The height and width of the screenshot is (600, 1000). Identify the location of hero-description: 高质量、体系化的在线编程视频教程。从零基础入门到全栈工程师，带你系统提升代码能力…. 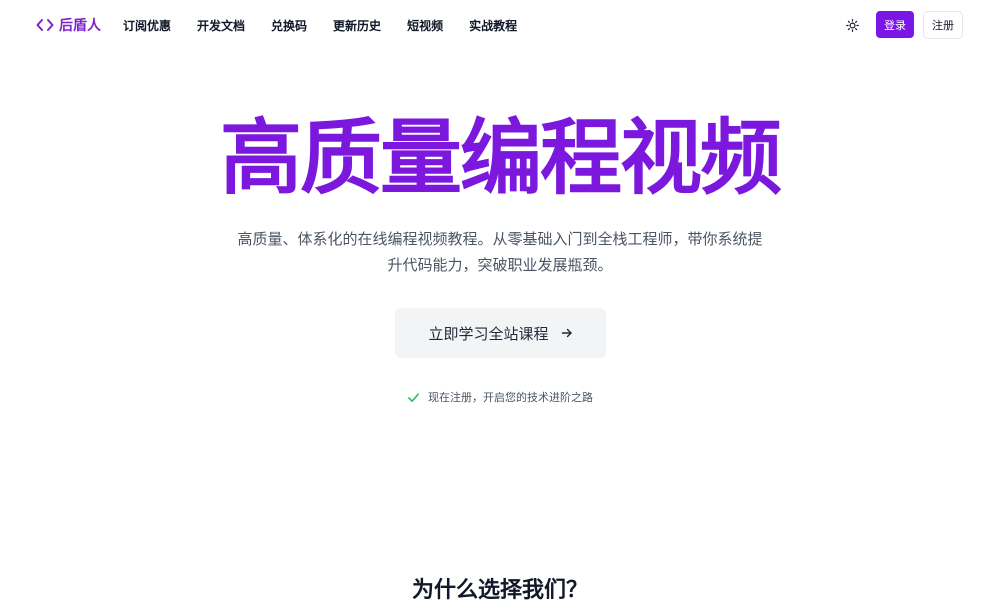
(500, 252).